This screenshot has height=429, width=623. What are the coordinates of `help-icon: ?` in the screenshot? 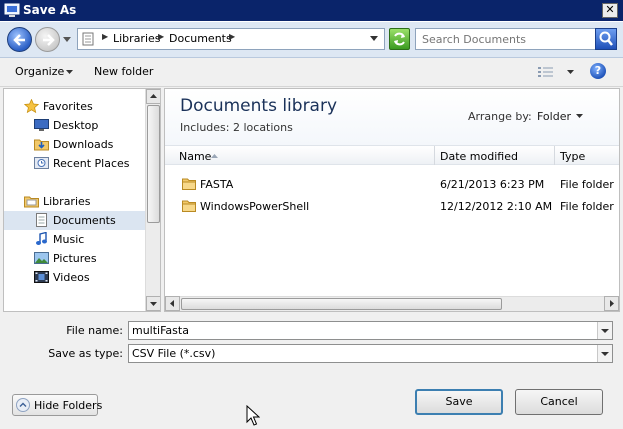 It's located at (598, 71).